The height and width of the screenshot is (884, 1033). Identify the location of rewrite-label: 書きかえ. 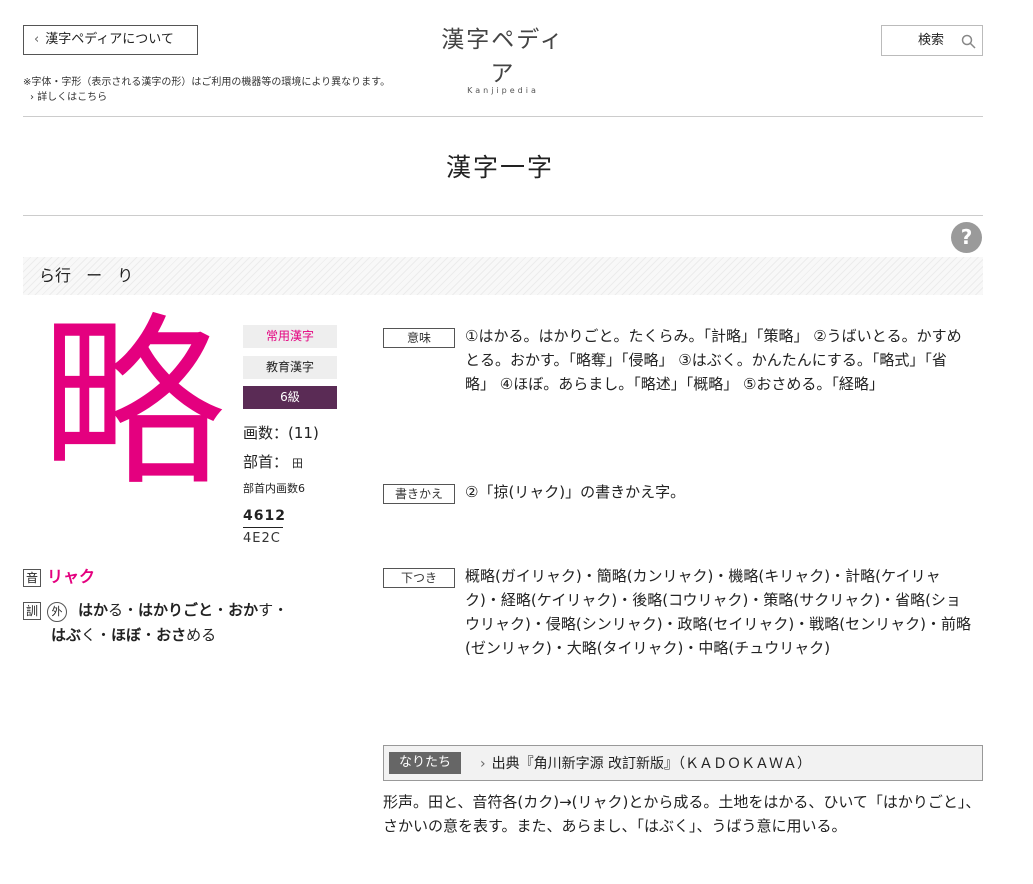
(419, 494).